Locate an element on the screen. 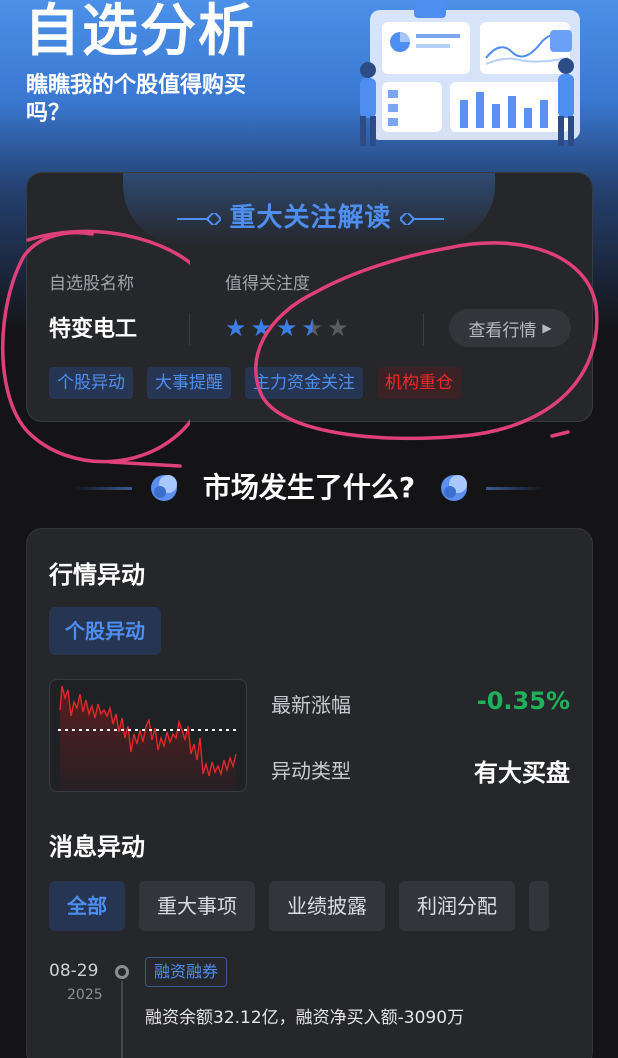  news-date: 08-29 is located at coordinates (74, 971).